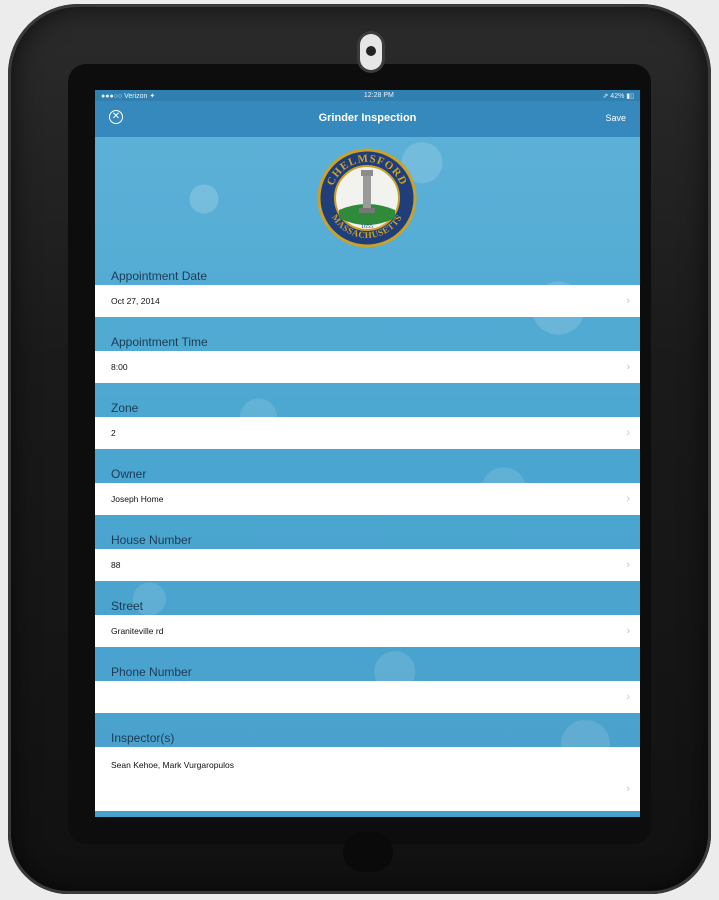  I want to click on seal-year: 1655, so click(367, 227).